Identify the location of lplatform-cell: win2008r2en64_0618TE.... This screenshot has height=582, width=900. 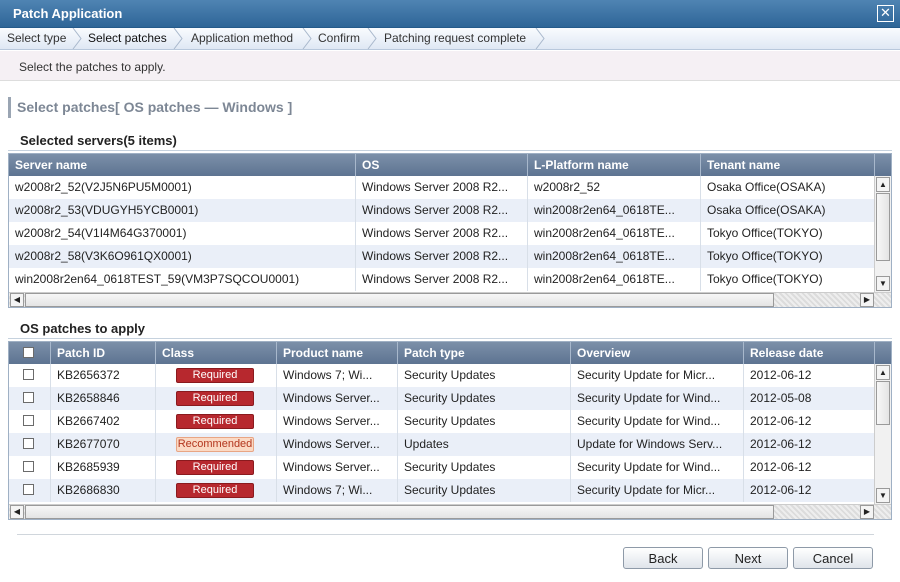
(614, 210).